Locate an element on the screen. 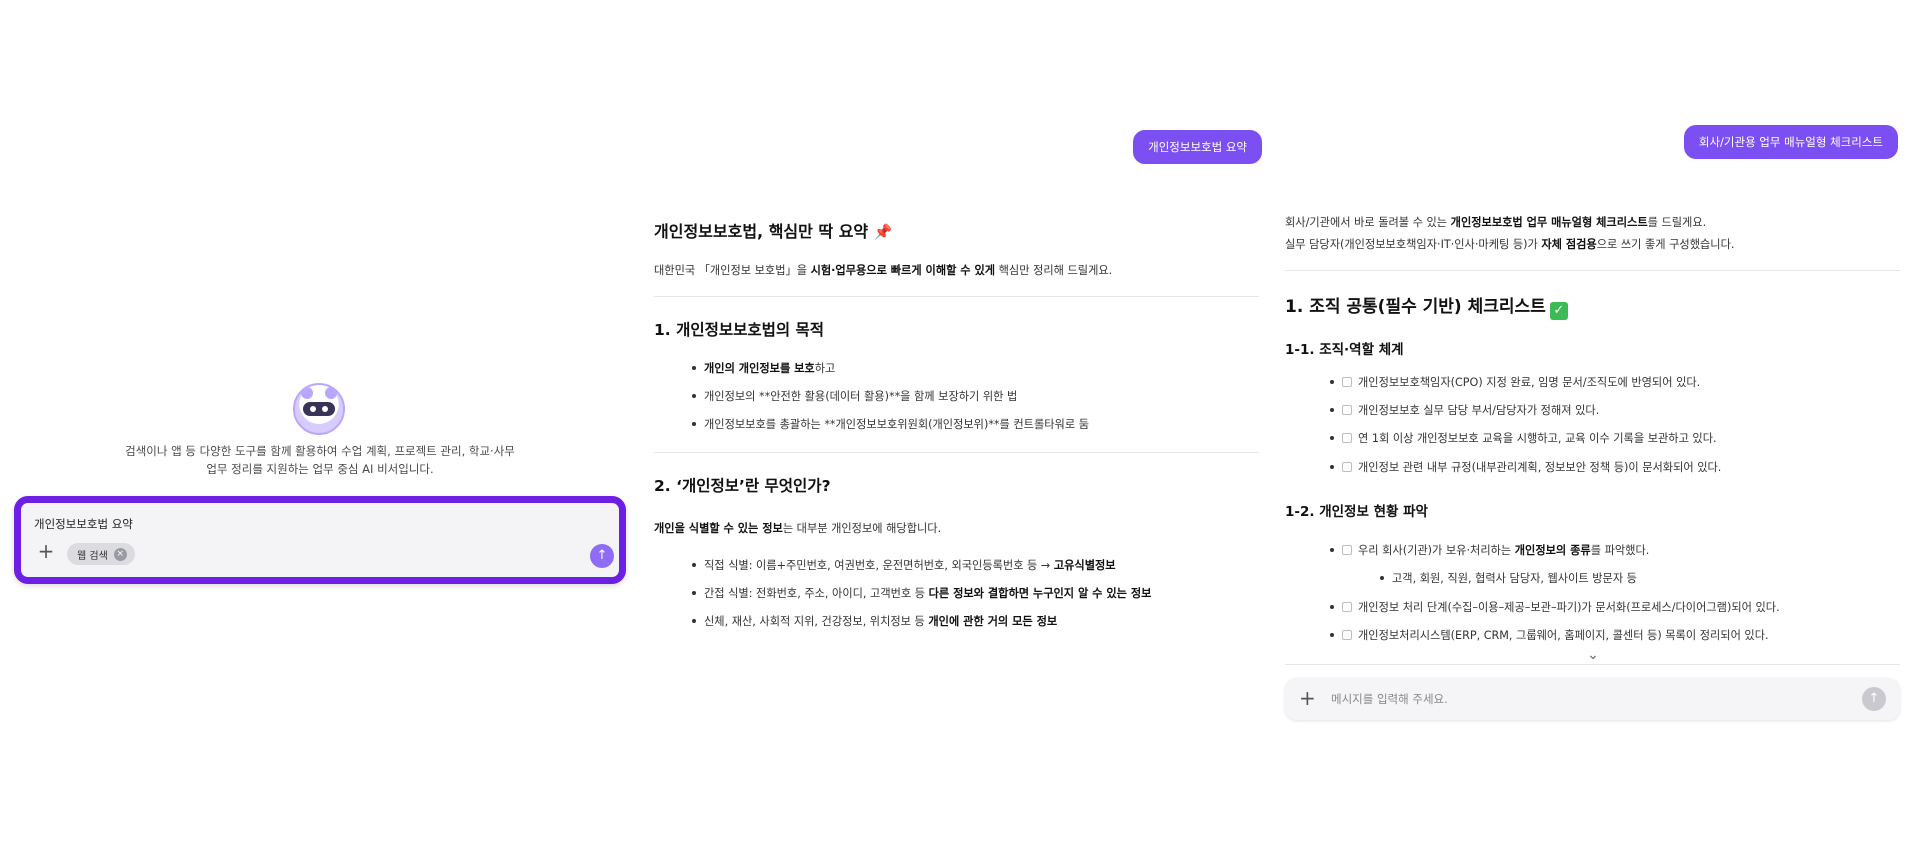 The width and height of the screenshot is (1915, 861). intro1-post: 를 드릴게요. is located at coordinates (1677, 222).